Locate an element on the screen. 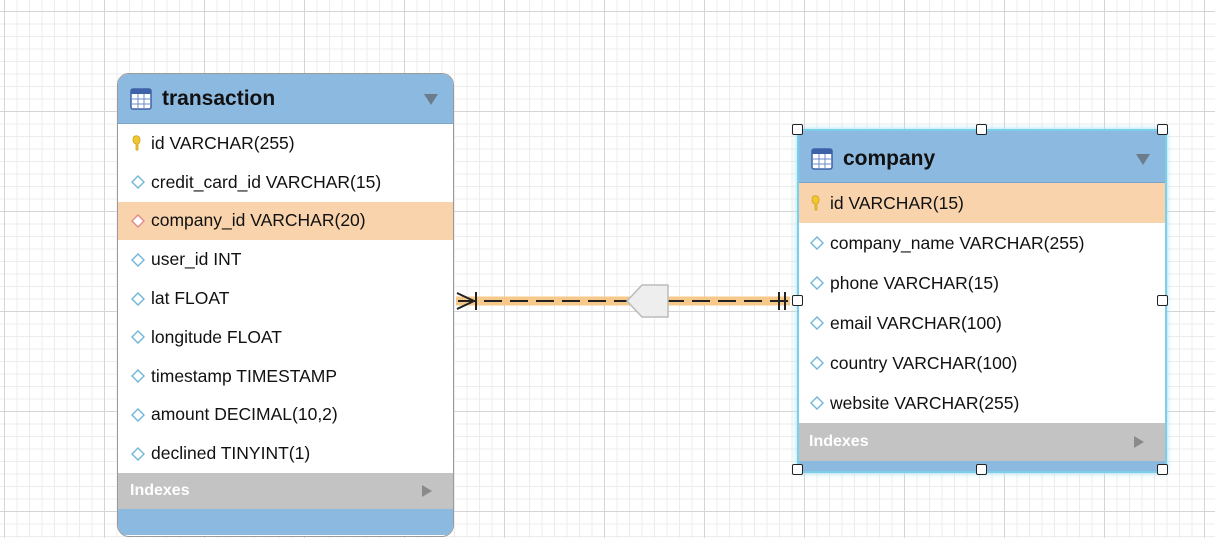  column-row: credit_card_id VARCHAR(15) is located at coordinates (285, 182).